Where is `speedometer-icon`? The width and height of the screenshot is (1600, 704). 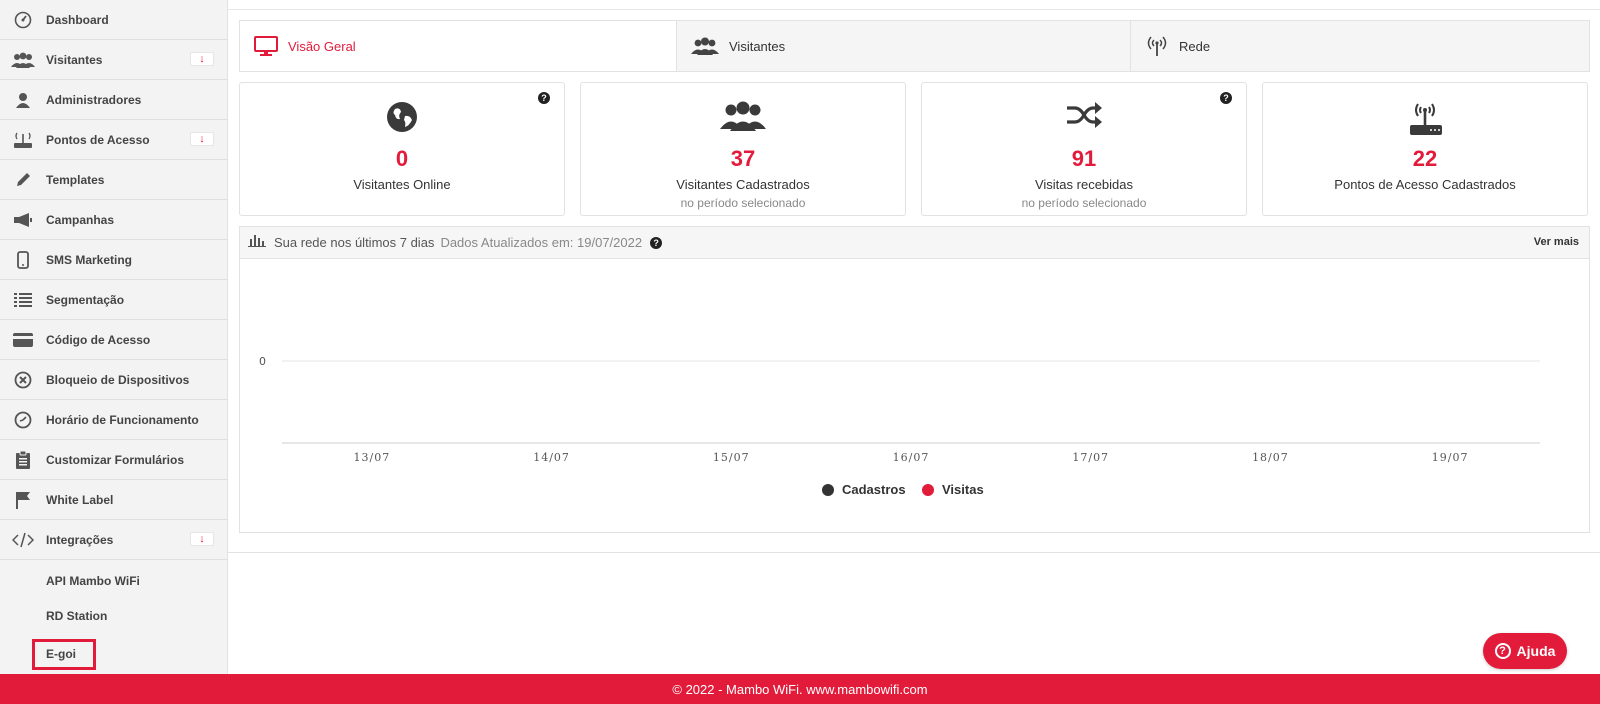
speedometer-icon is located at coordinates (23, 20).